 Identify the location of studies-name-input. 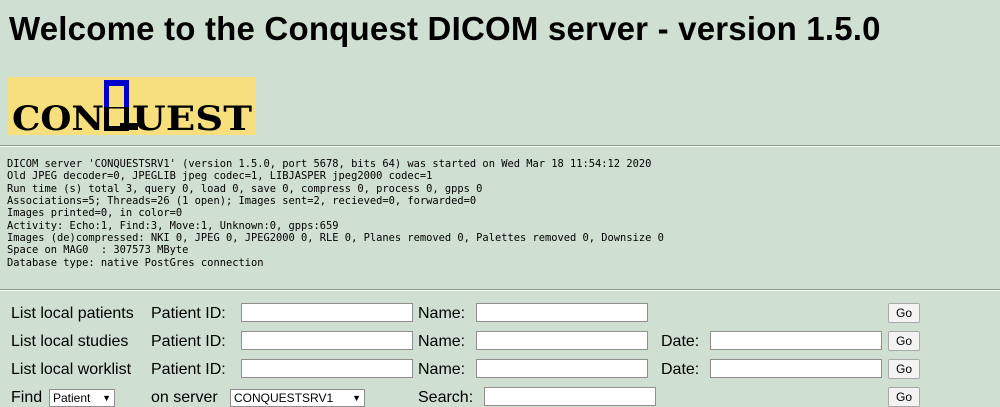
(562, 340).